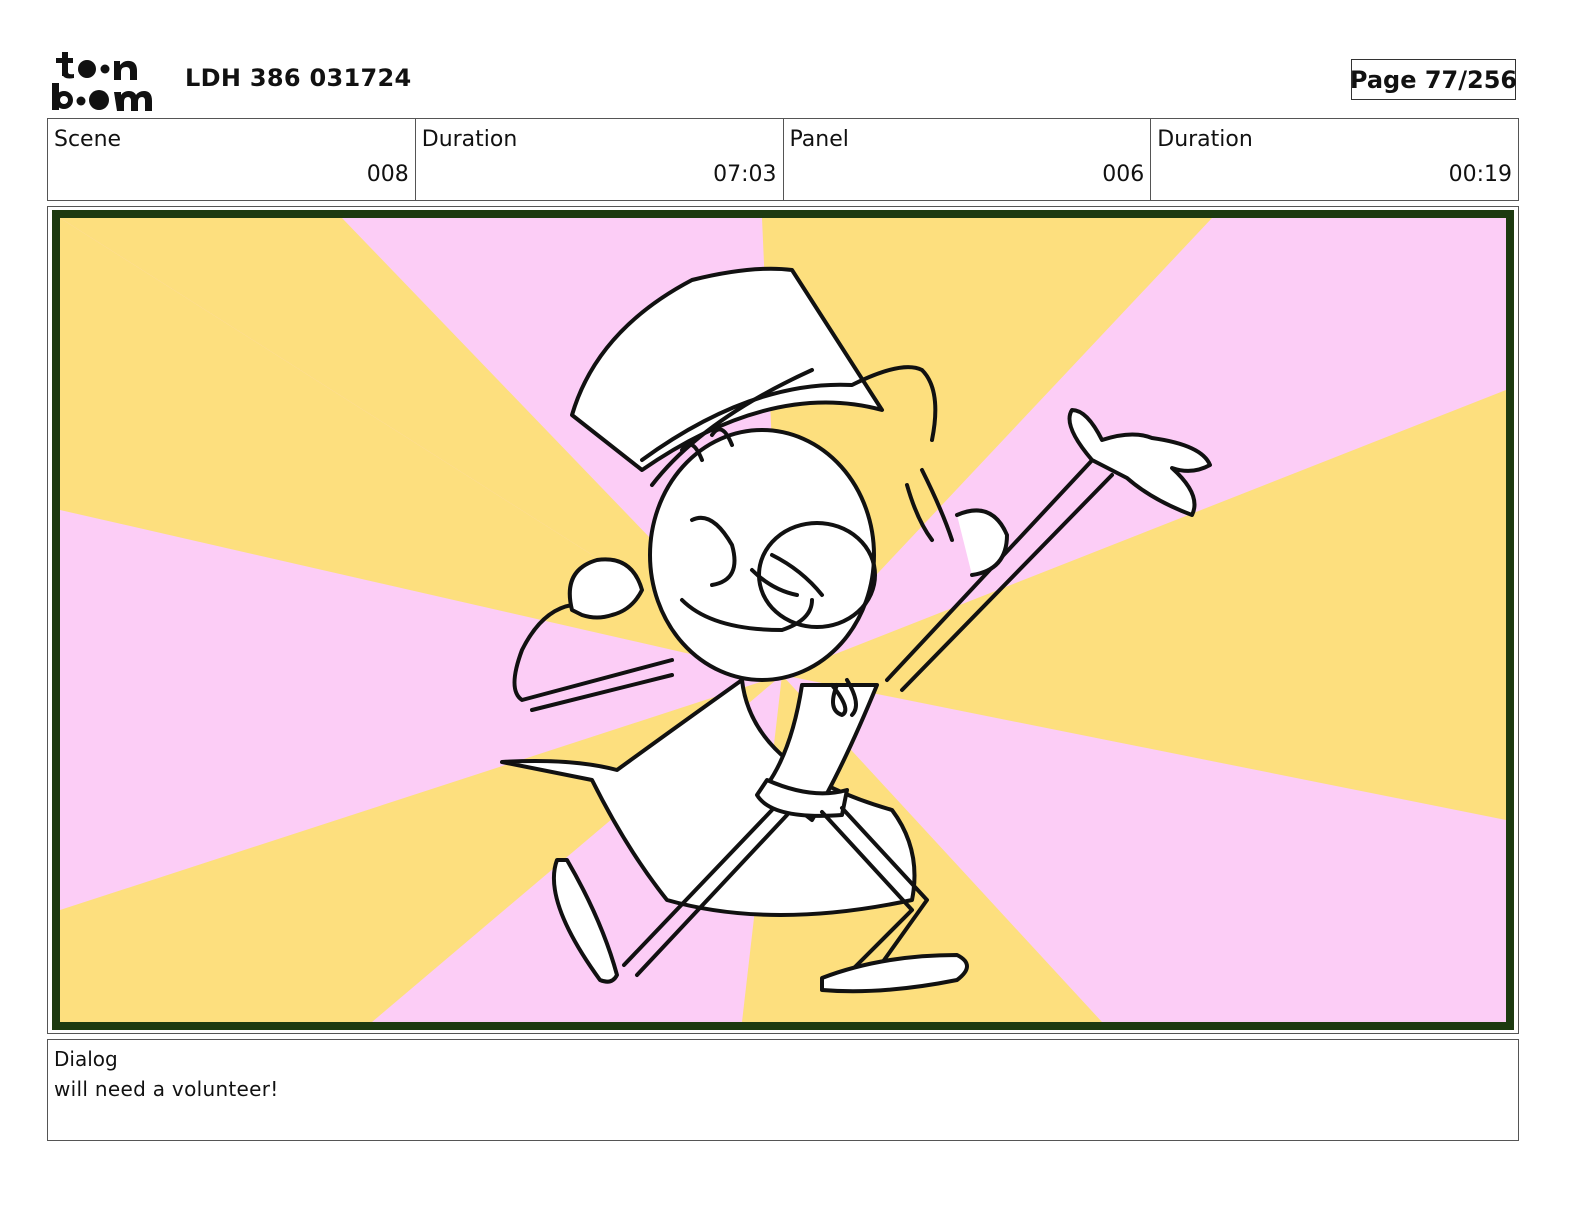 Image resolution: width=1584 pixels, height=1224 pixels. I want to click on scene-label: Scene, so click(88, 139).